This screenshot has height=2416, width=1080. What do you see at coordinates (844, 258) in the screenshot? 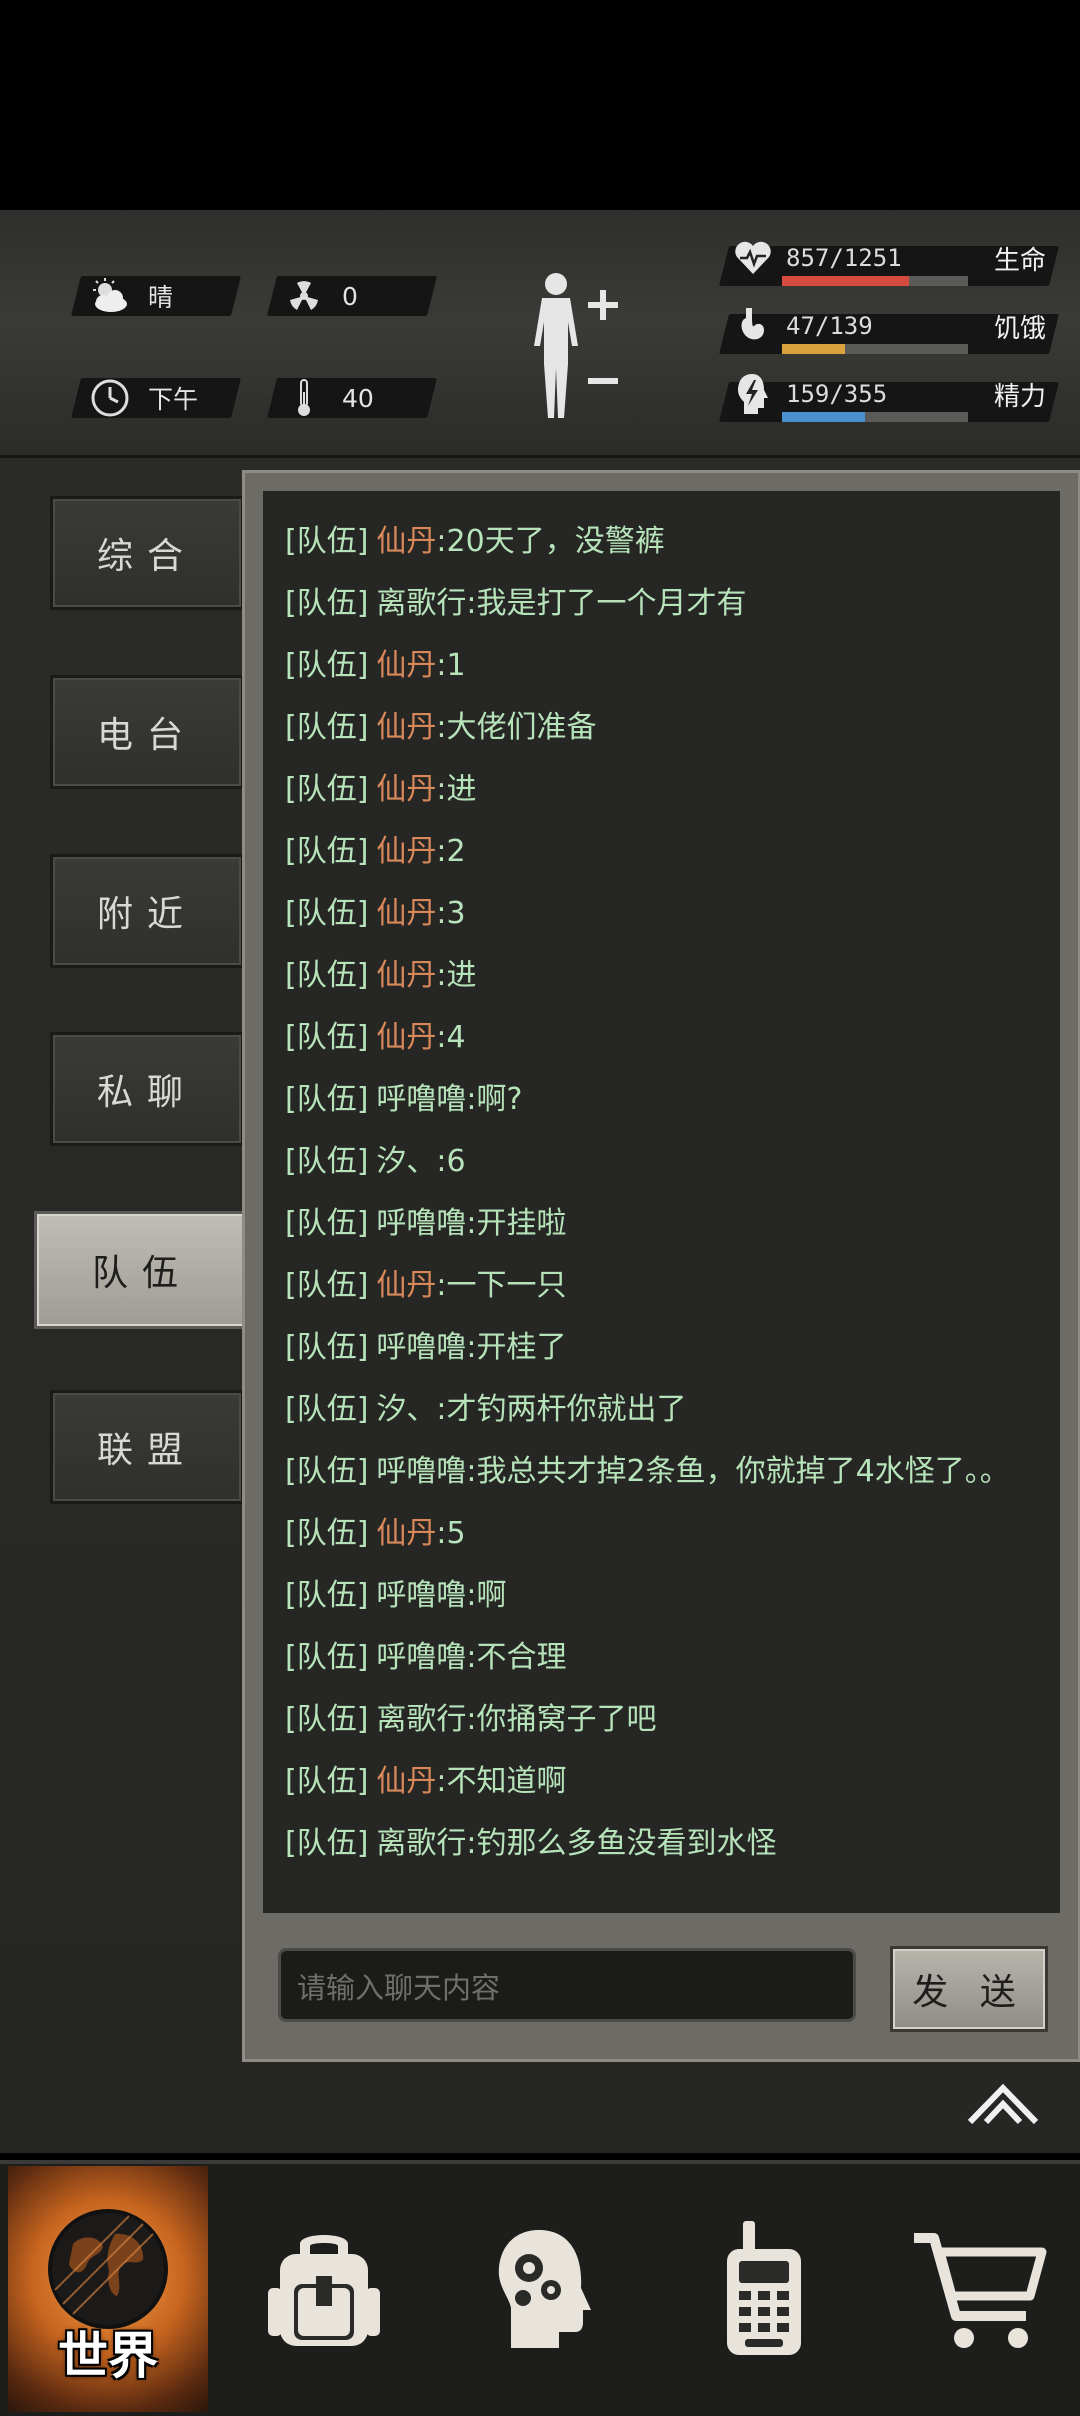
I see `health-value: 857/1251` at bounding box center [844, 258].